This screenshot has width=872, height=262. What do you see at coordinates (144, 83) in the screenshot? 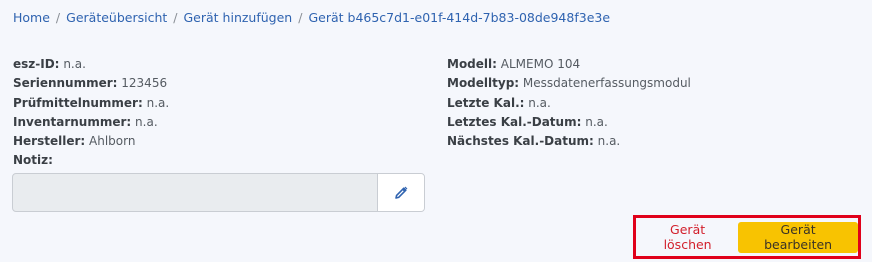
I see `detail-value: 123456` at bounding box center [144, 83].